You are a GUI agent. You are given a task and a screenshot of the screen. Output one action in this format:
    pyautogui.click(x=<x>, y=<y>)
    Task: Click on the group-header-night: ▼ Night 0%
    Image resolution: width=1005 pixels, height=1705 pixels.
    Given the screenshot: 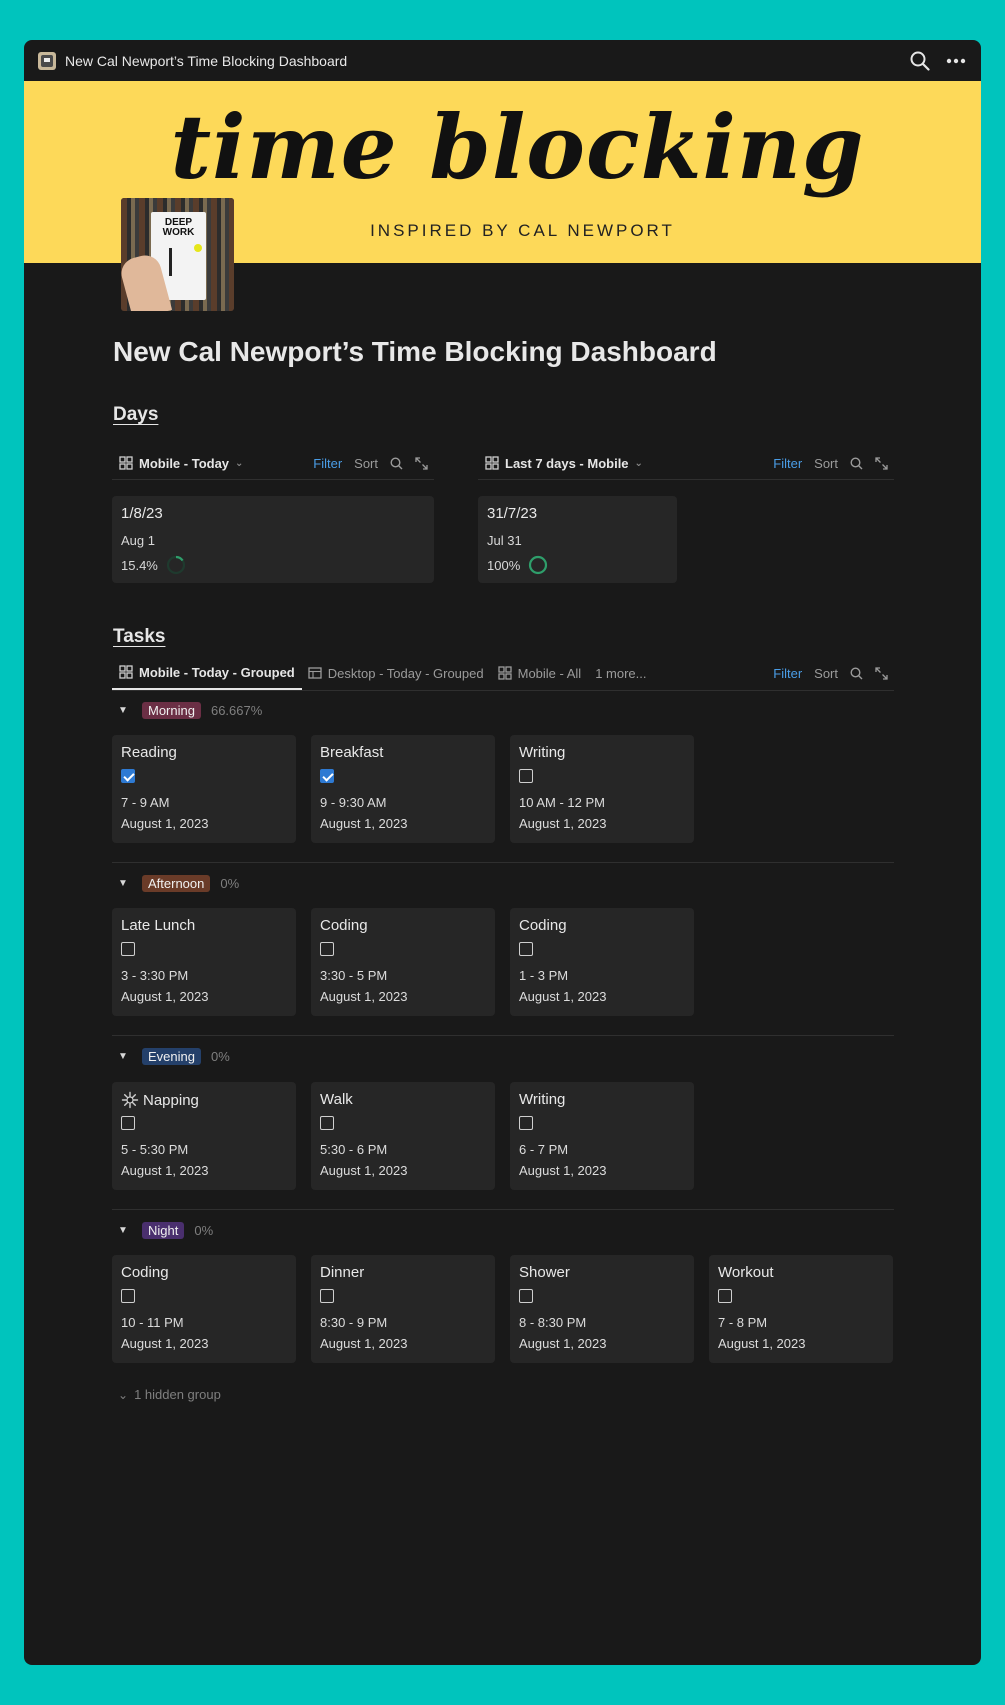 What is the action you would take?
    pyautogui.click(x=165, y=1230)
    